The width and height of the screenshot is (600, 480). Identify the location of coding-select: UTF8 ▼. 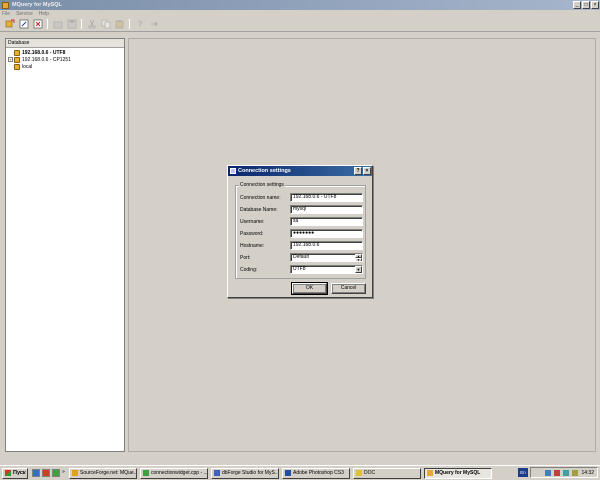
(326, 269).